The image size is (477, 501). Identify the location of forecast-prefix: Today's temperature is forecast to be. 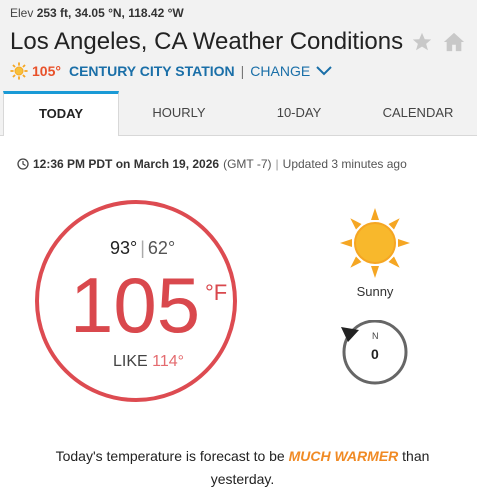
(170, 456).